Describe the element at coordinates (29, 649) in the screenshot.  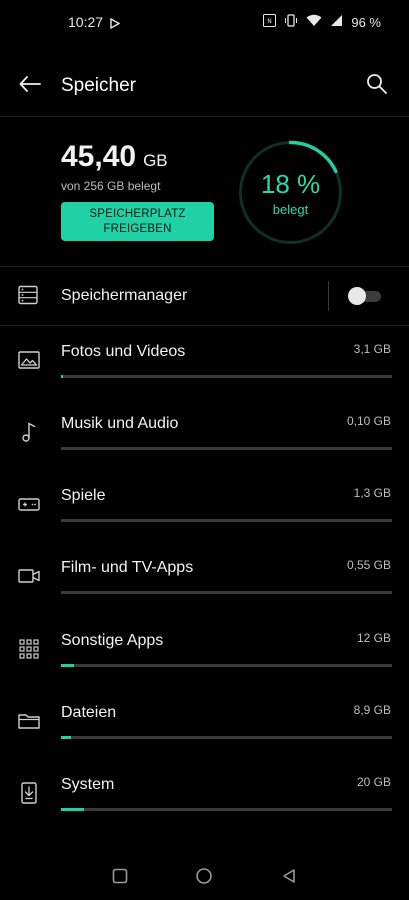
I see `apps-grid-icon` at that location.